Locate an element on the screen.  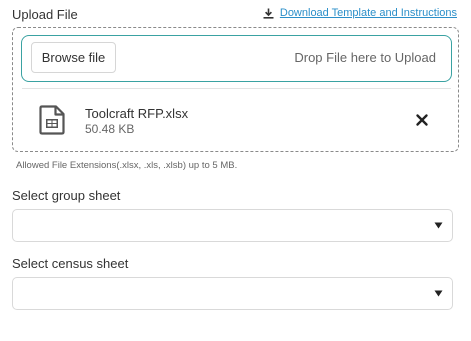
file-name: Toolcraft RFP.xlsx is located at coordinates (137, 113).